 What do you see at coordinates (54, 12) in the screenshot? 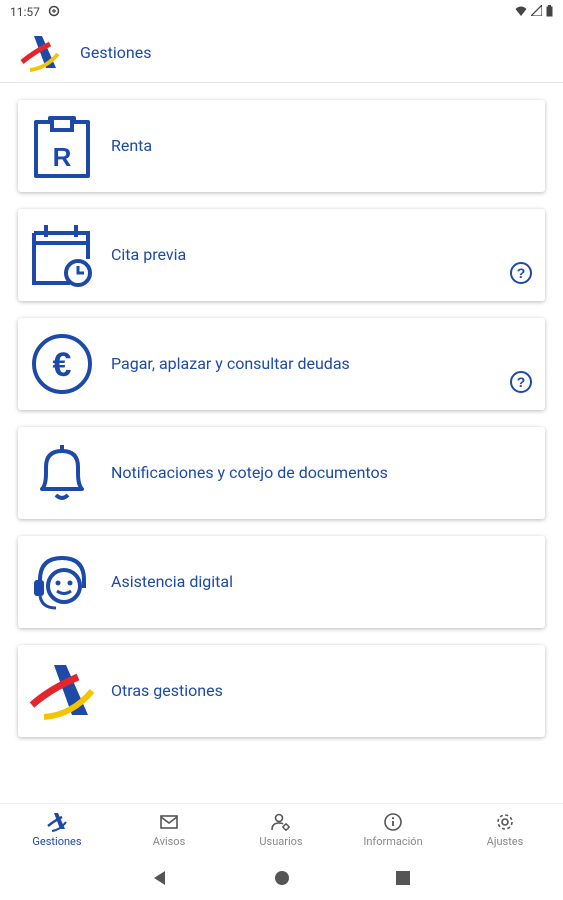
I see `sync-icon` at bounding box center [54, 12].